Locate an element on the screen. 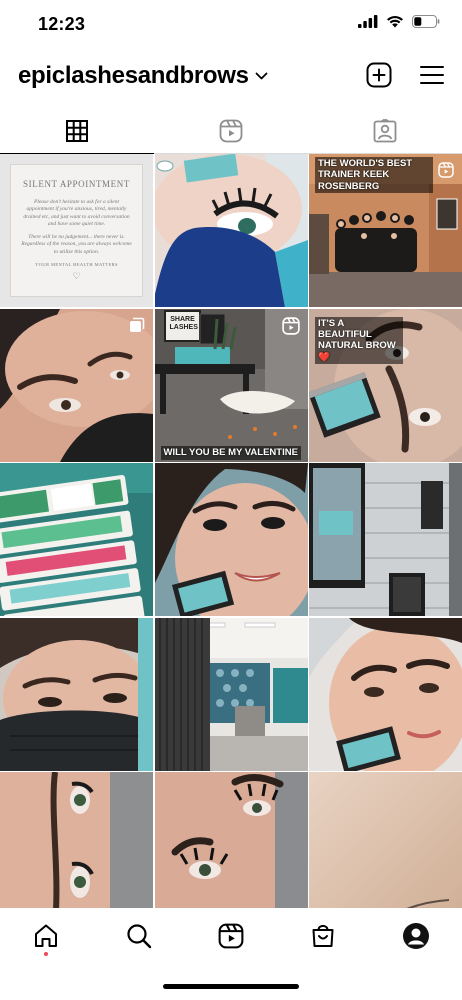 This screenshot has width=462, height=1000. status-bar: 12:23 is located at coordinates (231, 25).